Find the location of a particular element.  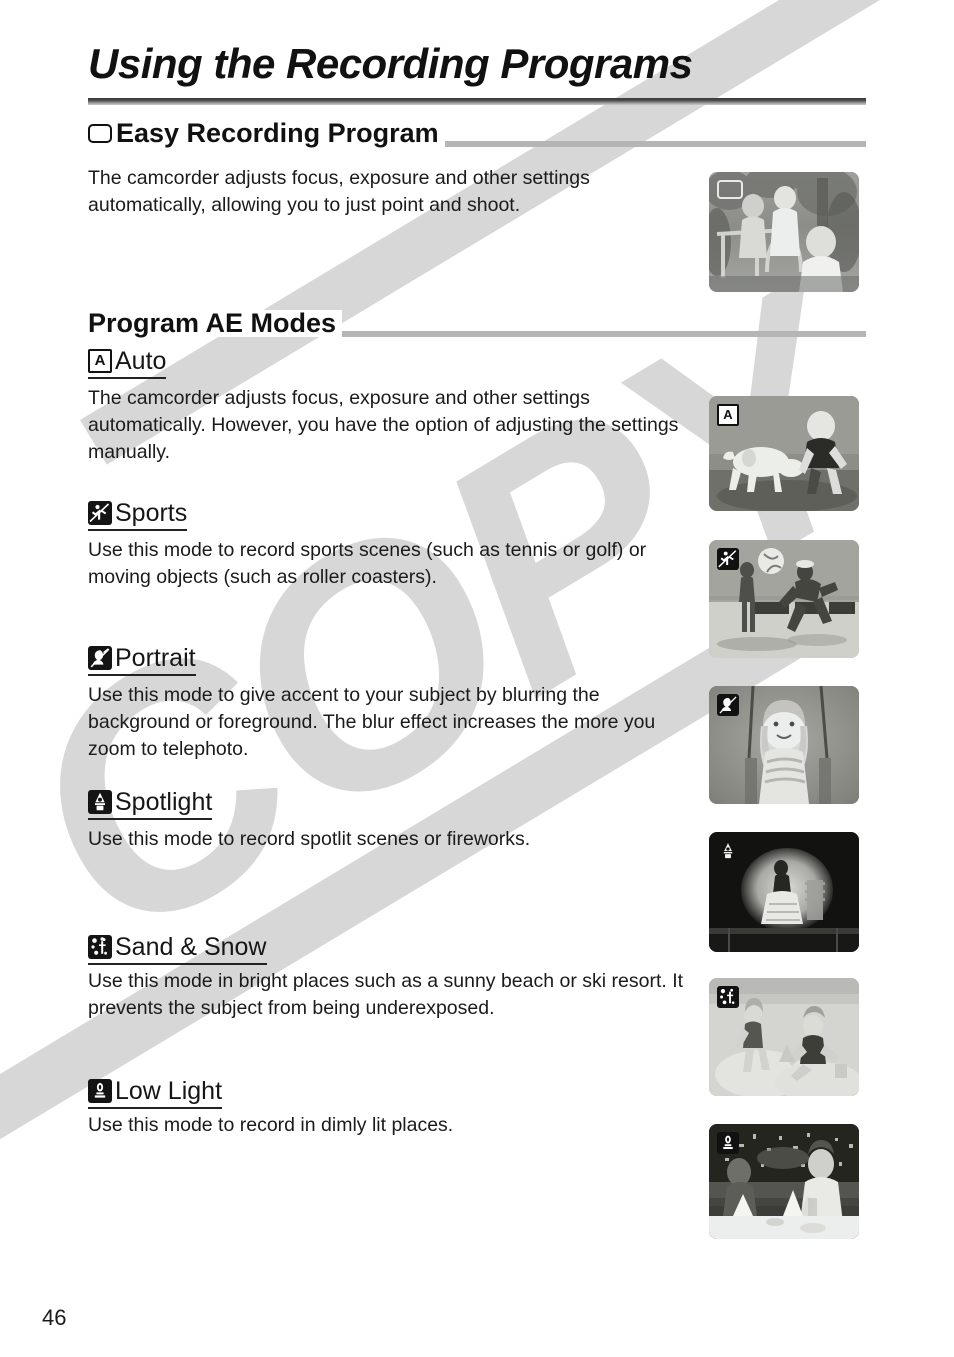

auto-thumbnail: A is located at coordinates (784, 453).